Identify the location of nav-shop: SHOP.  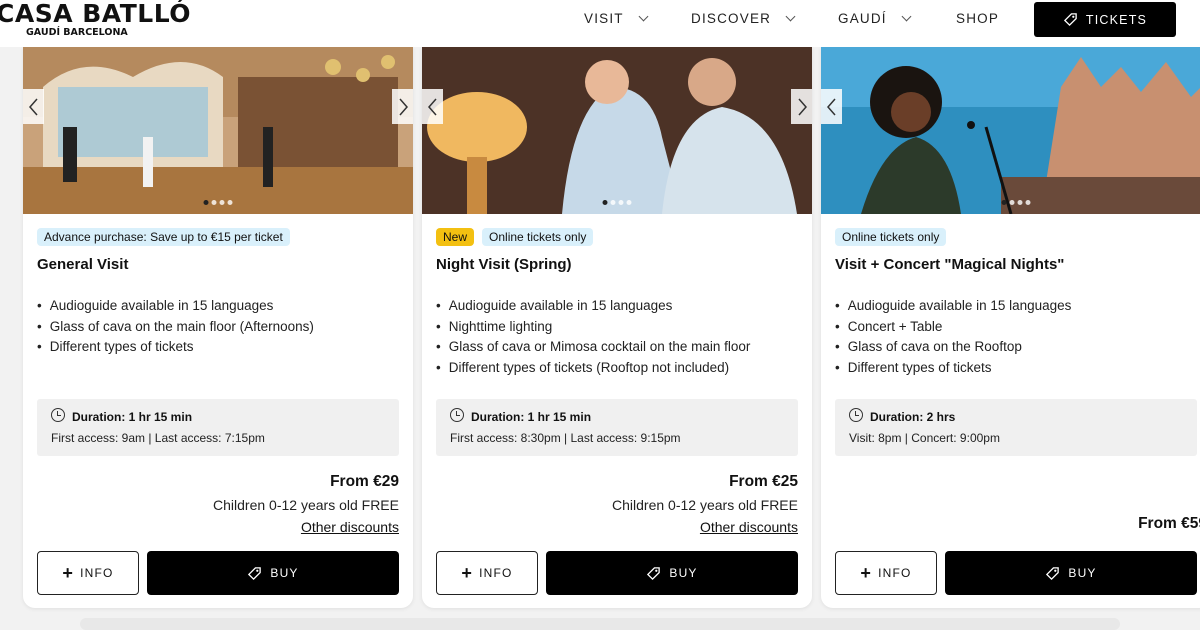
(977, 18).